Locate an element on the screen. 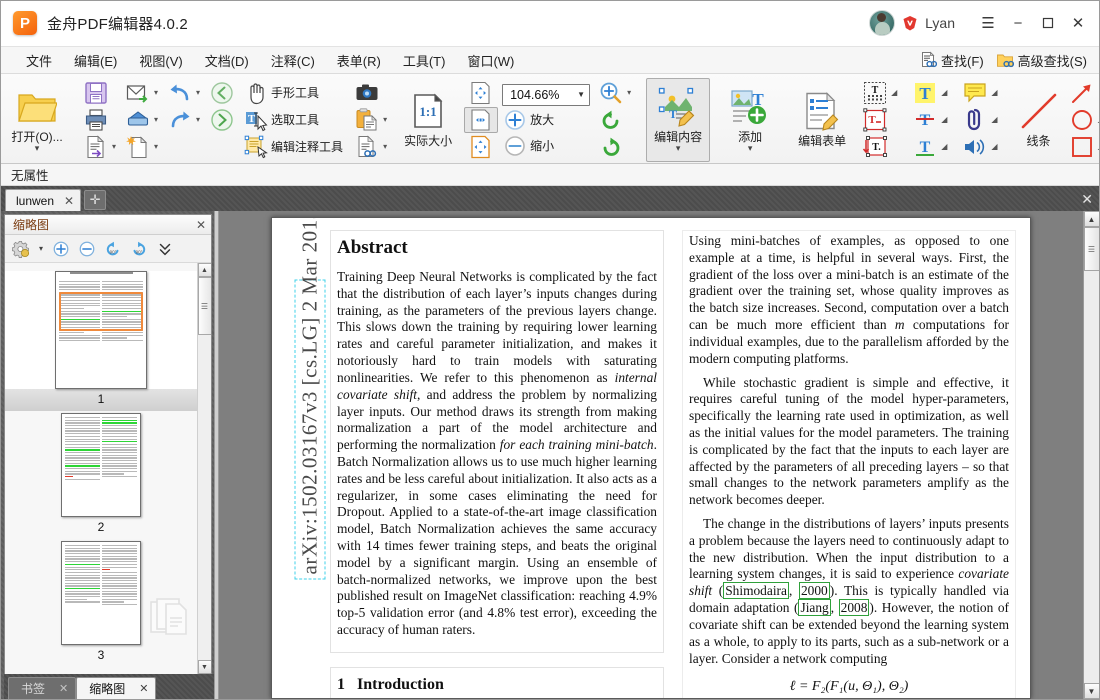  thumbnail-item-1: 1 is located at coordinates (101, 341).